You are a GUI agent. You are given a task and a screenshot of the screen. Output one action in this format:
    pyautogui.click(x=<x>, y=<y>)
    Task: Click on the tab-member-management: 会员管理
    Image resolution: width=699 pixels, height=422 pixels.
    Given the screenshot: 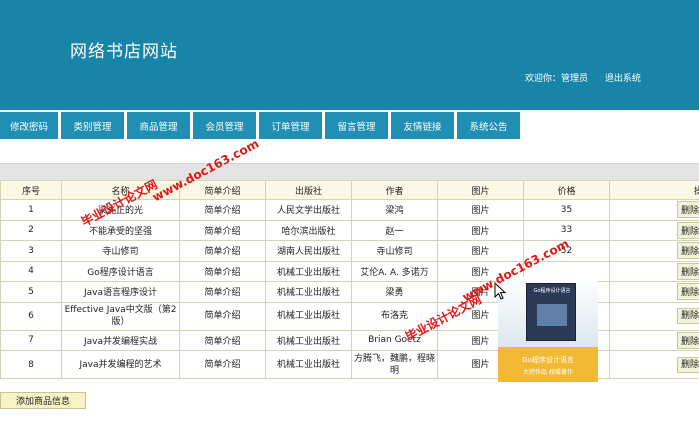 What is the action you would take?
    pyautogui.click(x=224, y=125)
    